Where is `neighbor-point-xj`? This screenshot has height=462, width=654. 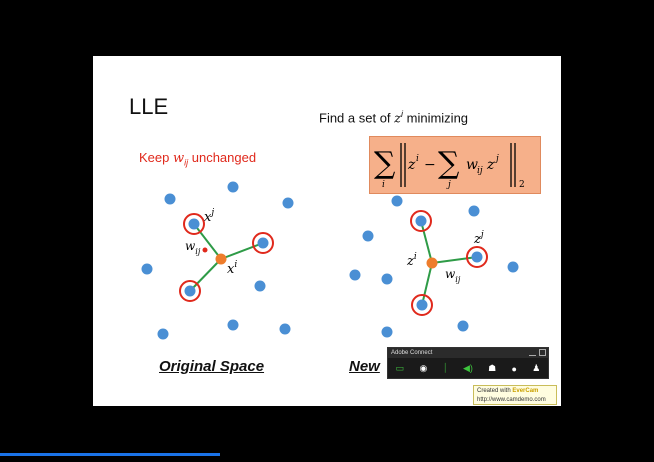
neighbor-point-xj is located at coordinates (194, 224).